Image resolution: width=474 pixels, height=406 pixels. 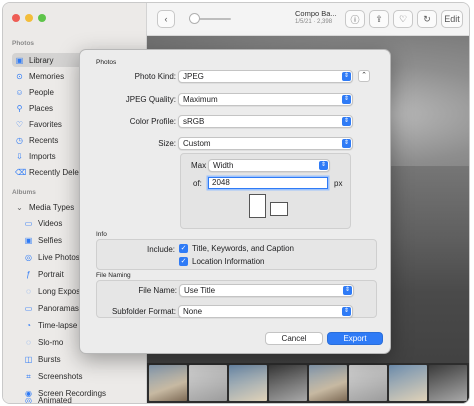 I want to click on close-window-button, so click(x=16, y=18).